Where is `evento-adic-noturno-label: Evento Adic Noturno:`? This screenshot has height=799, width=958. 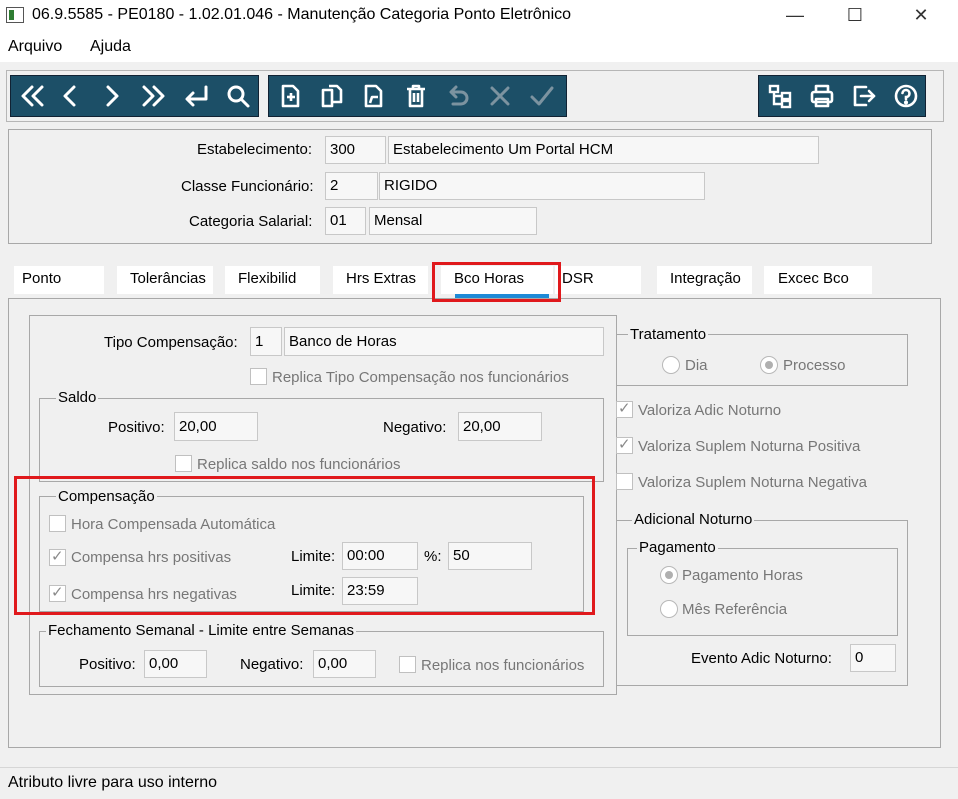
evento-adic-noturno-label: Evento Adic Noturno: is located at coordinates (761, 658).